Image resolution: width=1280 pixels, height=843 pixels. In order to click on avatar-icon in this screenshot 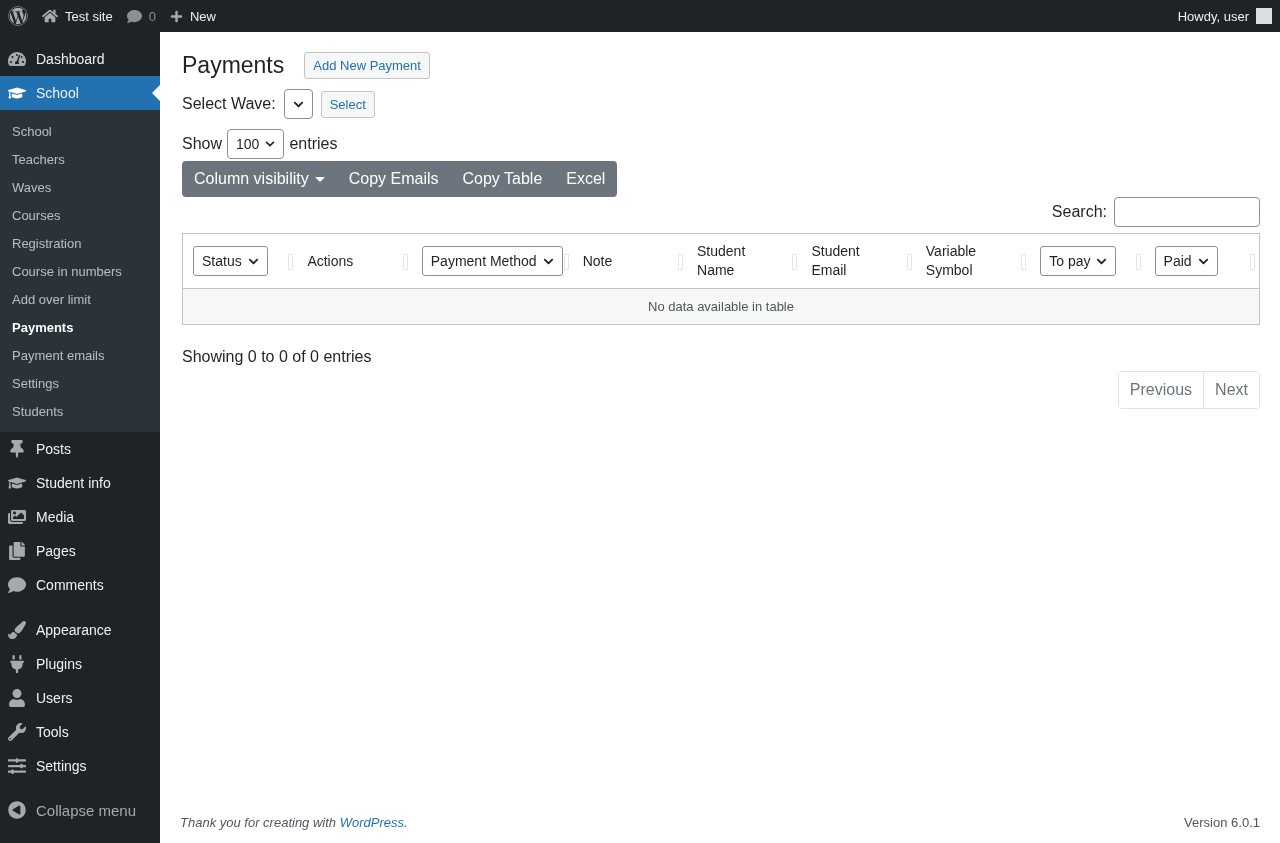, I will do `click(1264, 16)`.